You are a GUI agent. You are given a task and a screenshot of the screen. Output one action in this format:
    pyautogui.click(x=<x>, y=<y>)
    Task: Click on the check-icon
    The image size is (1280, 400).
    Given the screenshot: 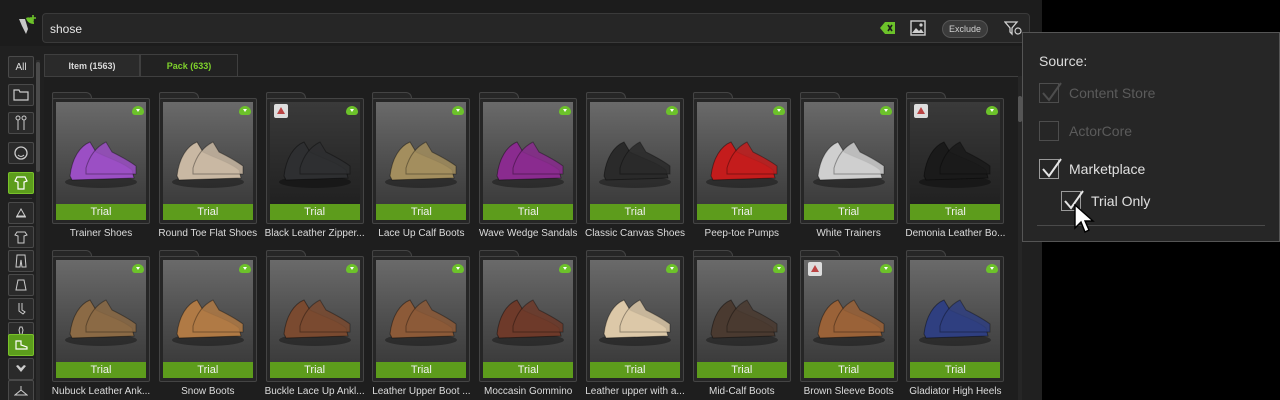 What is the action you would take?
    pyautogui.click(x=1052, y=92)
    